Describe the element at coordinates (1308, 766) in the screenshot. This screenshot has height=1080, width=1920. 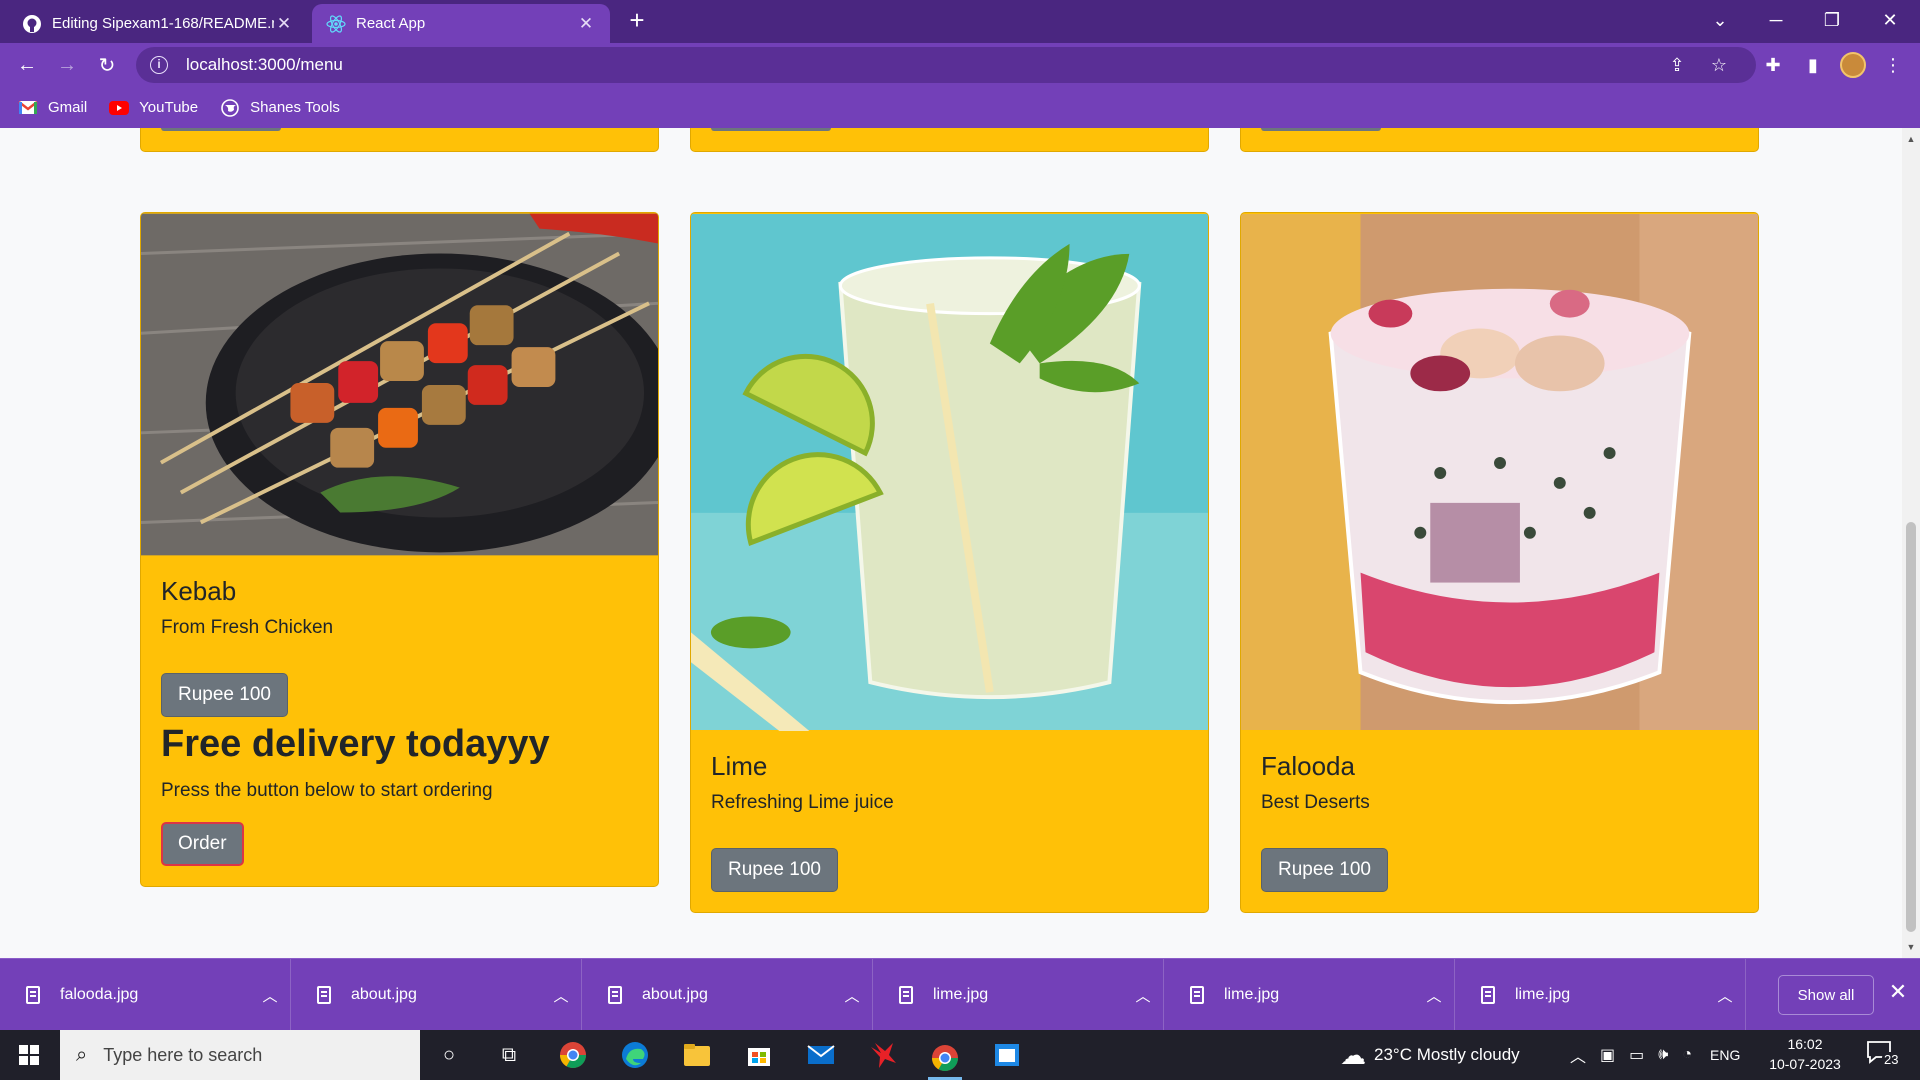
I see `card-title: Falooda` at that location.